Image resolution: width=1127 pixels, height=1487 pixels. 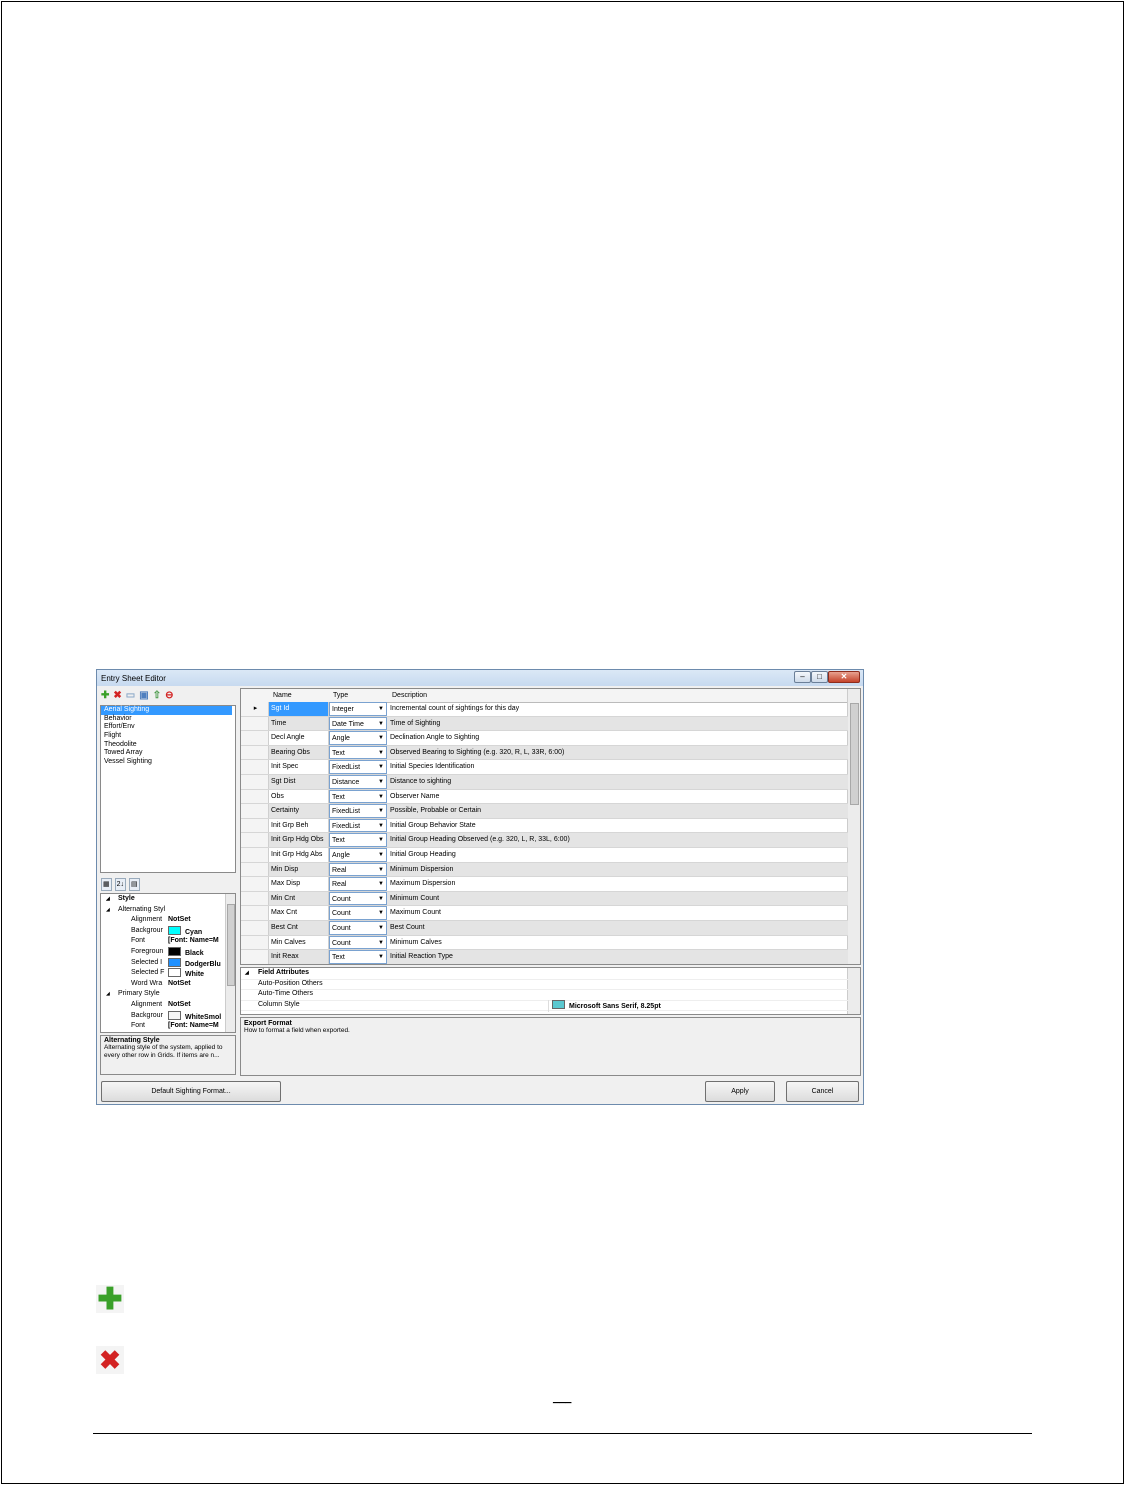 What do you see at coordinates (120, 884) in the screenshot?
I see `alphabetical-sort-icon: 2↓` at bounding box center [120, 884].